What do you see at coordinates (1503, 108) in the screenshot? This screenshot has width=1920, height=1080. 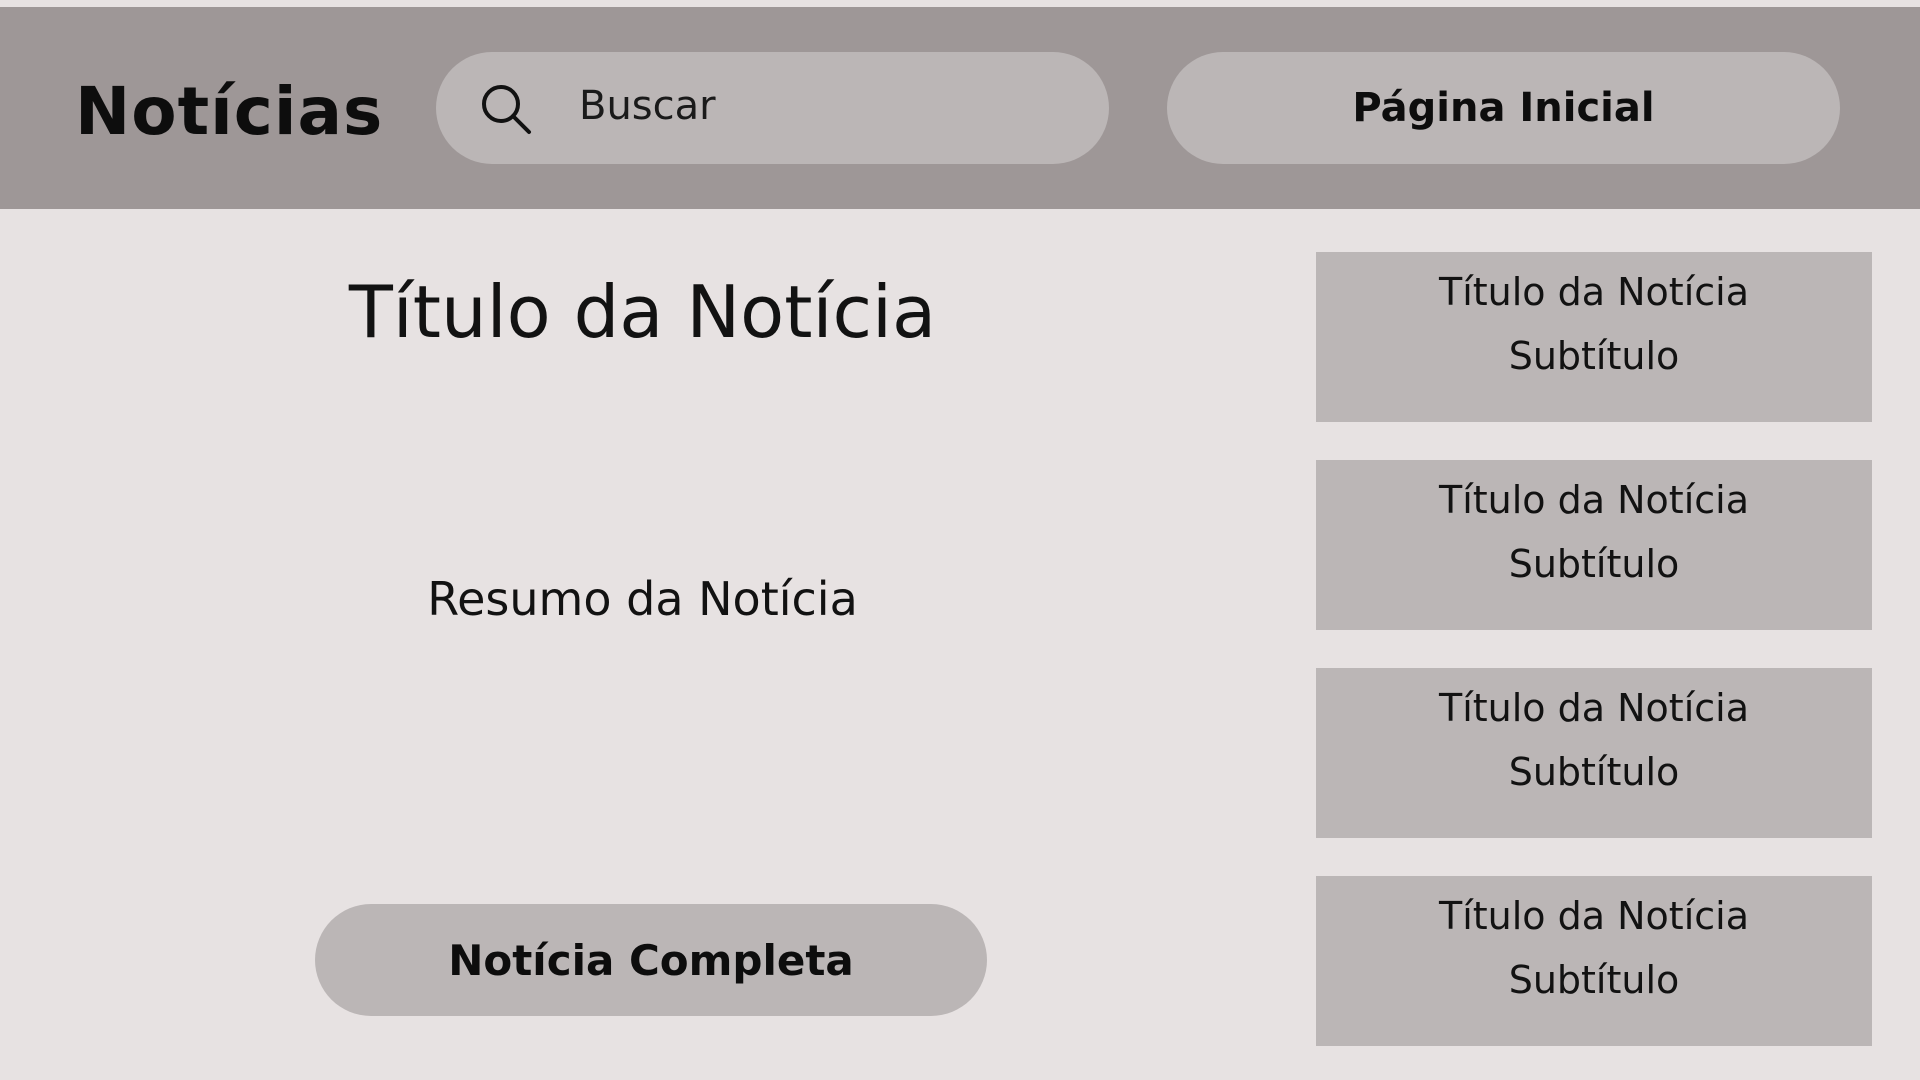 I see `home-button: Página Inicial` at bounding box center [1503, 108].